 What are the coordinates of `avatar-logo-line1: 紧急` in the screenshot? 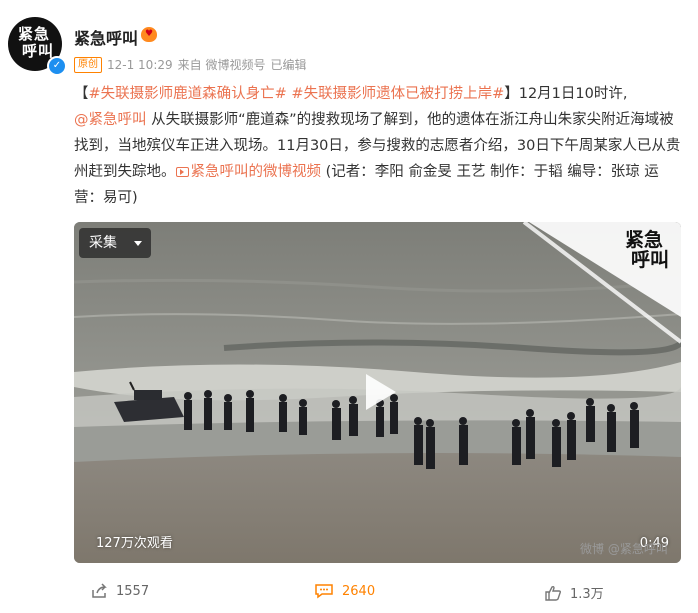 It's located at (34, 34).